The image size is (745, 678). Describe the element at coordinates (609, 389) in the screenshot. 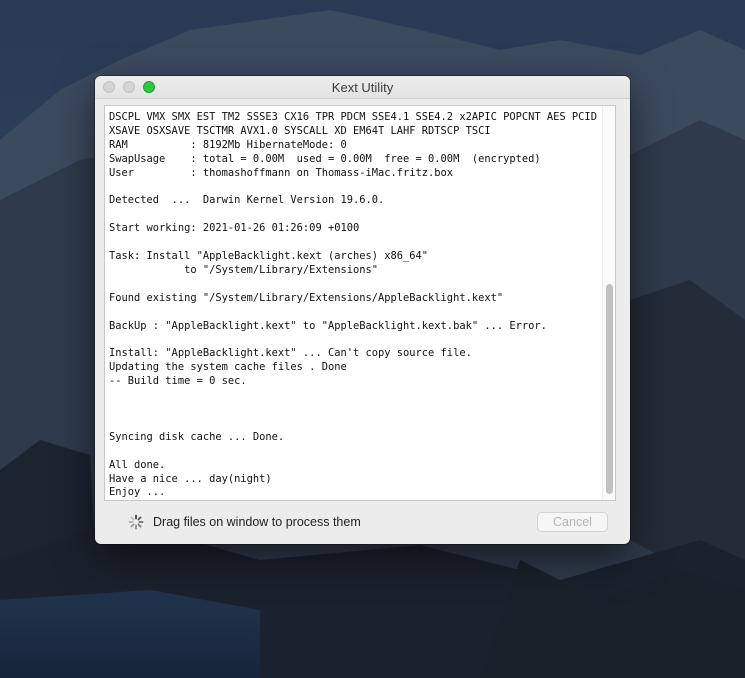

I see `scrollbar-thumb` at that location.